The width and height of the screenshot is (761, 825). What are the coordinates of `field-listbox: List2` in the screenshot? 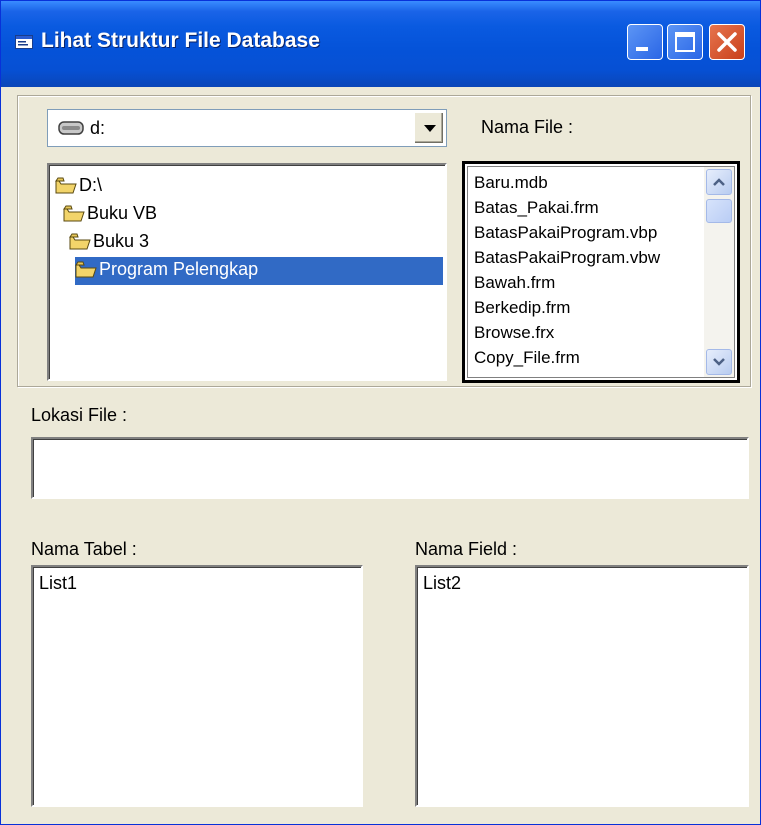 It's located at (582, 686).